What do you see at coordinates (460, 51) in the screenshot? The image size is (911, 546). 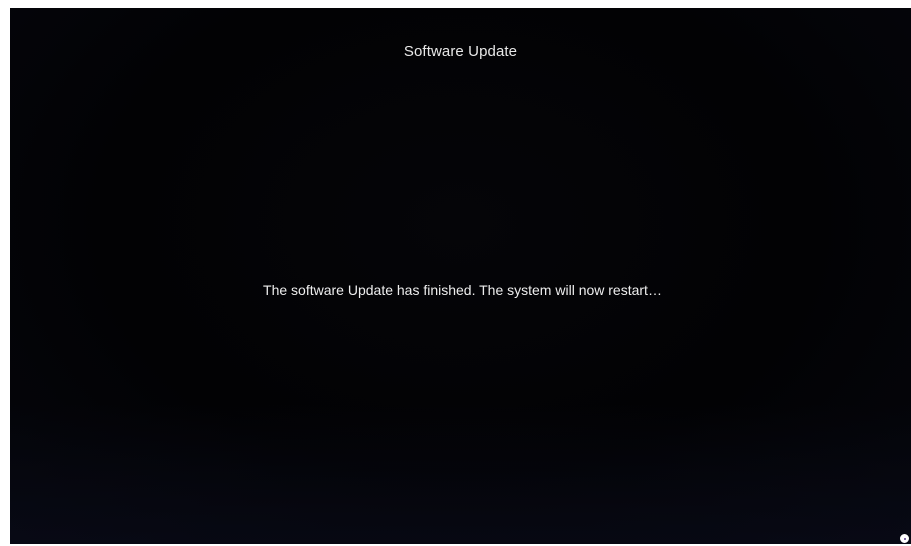 I see `page-title: Software Update` at bounding box center [460, 51].